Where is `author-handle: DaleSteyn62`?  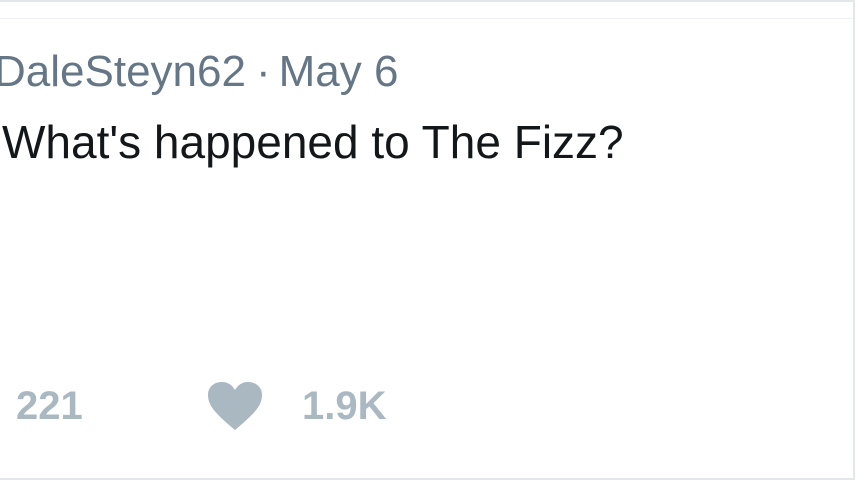 author-handle: DaleSteyn62 is located at coordinates (123, 71).